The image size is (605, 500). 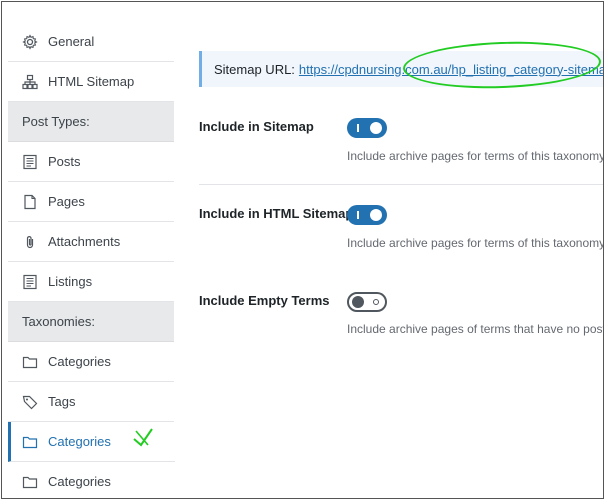 I want to click on sitemap-icon, so click(x=30, y=82).